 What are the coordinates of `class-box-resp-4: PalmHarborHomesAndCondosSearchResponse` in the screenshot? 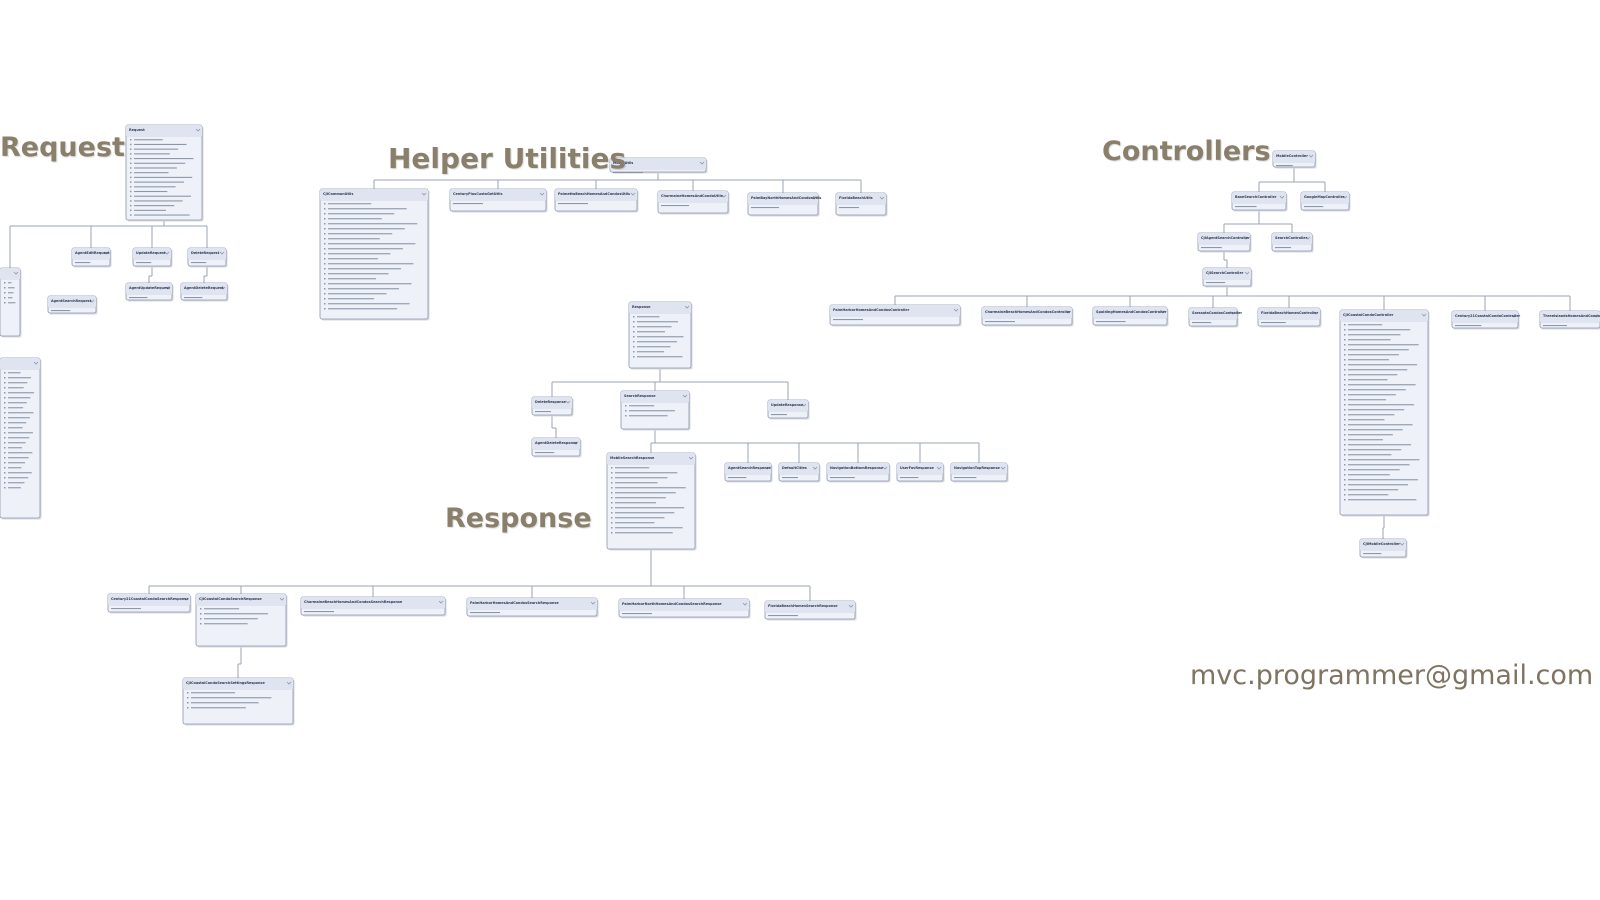 It's located at (532, 607).